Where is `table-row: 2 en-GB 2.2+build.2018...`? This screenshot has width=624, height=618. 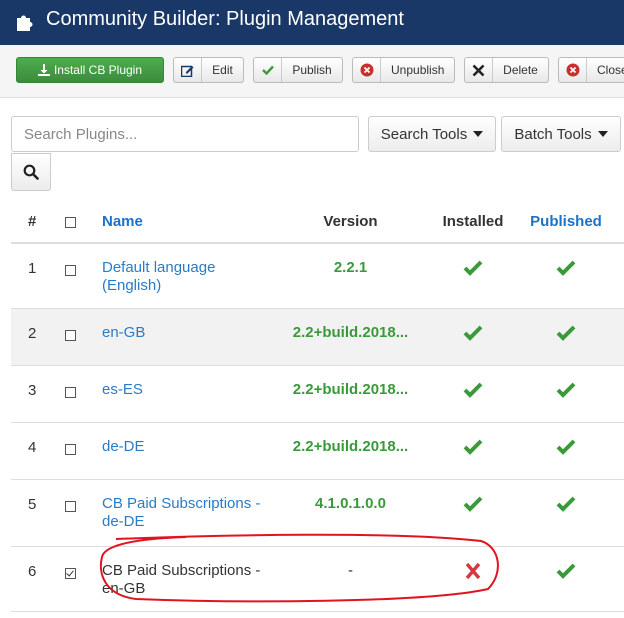
table-row: 2 en-GB 2.2+build.2018... is located at coordinates (317, 337).